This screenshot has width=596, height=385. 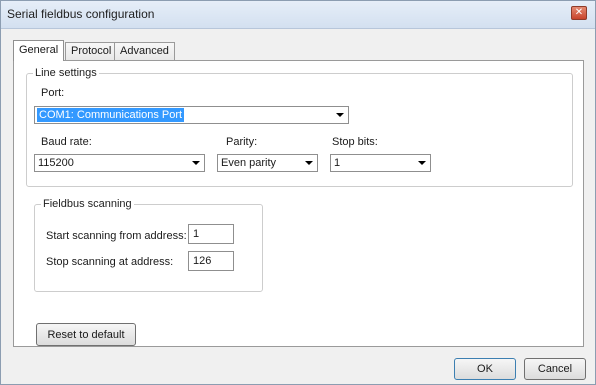 What do you see at coordinates (87, 204) in the screenshot?
I see `fieldbus-scanning-legend: Fieldbus scanning` at bounding box center [87, 204].